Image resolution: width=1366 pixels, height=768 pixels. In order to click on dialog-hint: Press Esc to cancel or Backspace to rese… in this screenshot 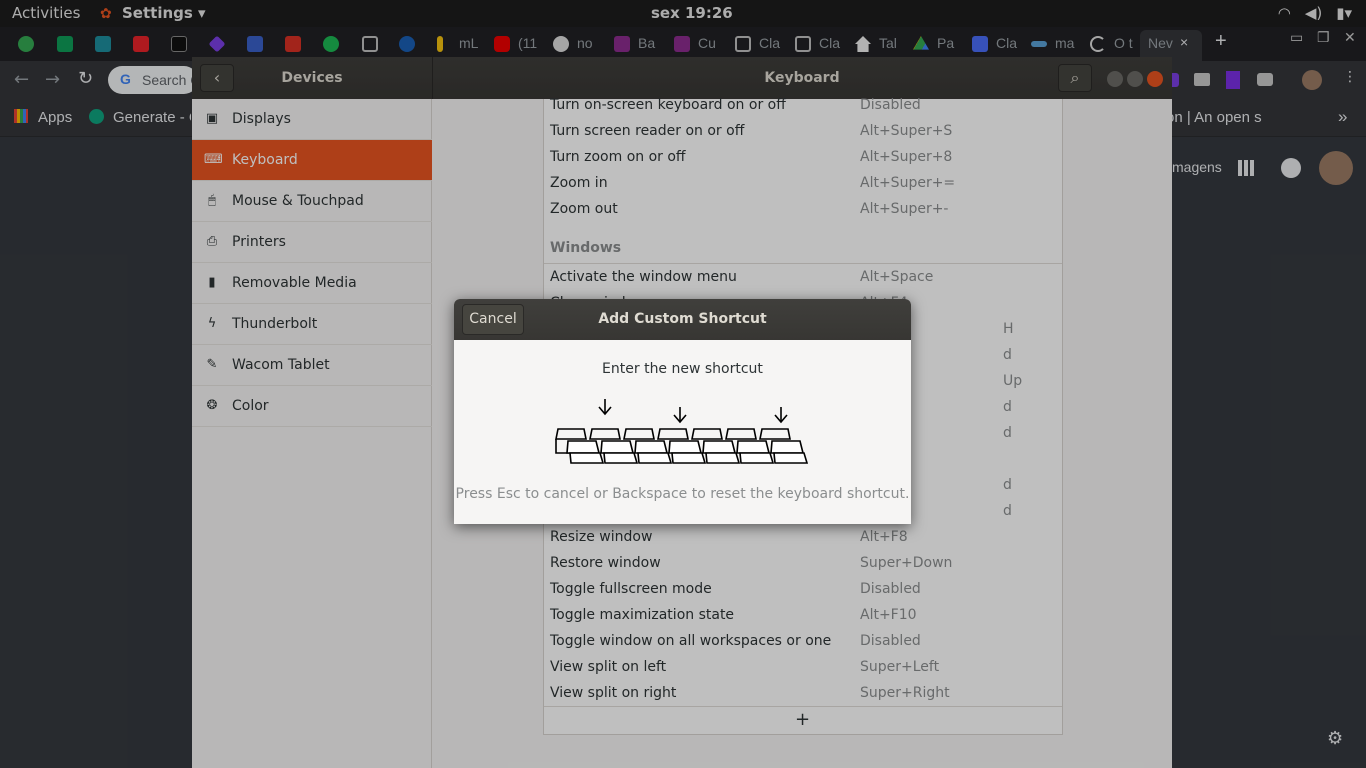, I will do `click(682, 494)`.